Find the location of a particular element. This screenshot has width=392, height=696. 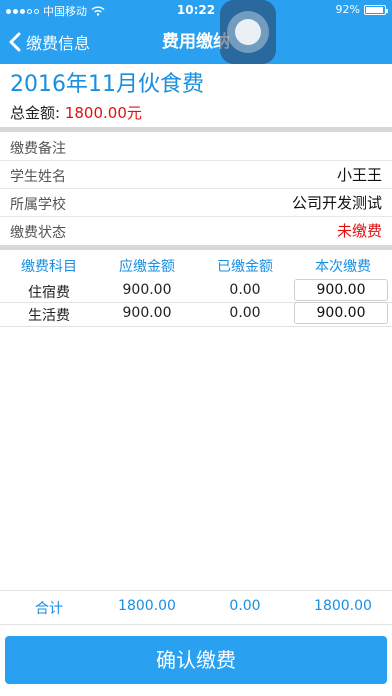

assistive-dot is located at coordinates (248, 32).